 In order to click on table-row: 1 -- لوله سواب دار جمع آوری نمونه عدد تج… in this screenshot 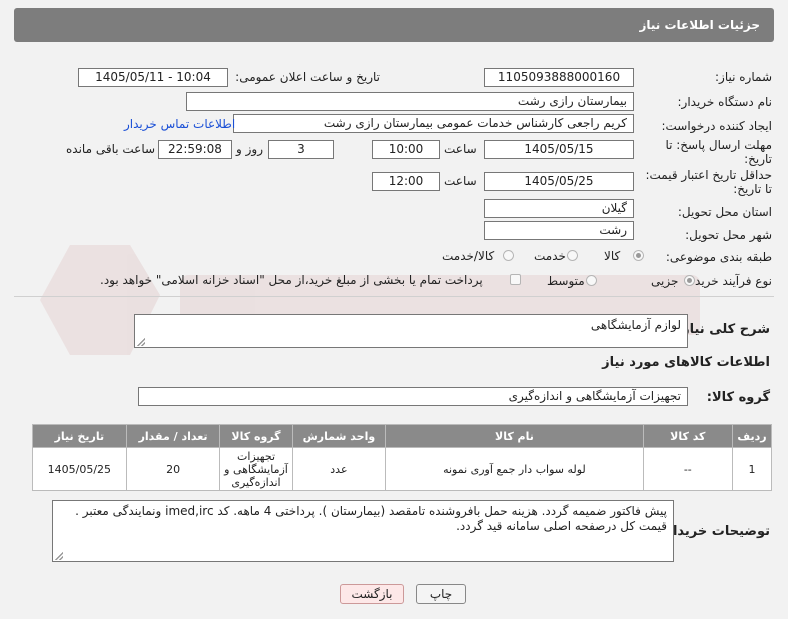, I will do `click(402, 469)`.